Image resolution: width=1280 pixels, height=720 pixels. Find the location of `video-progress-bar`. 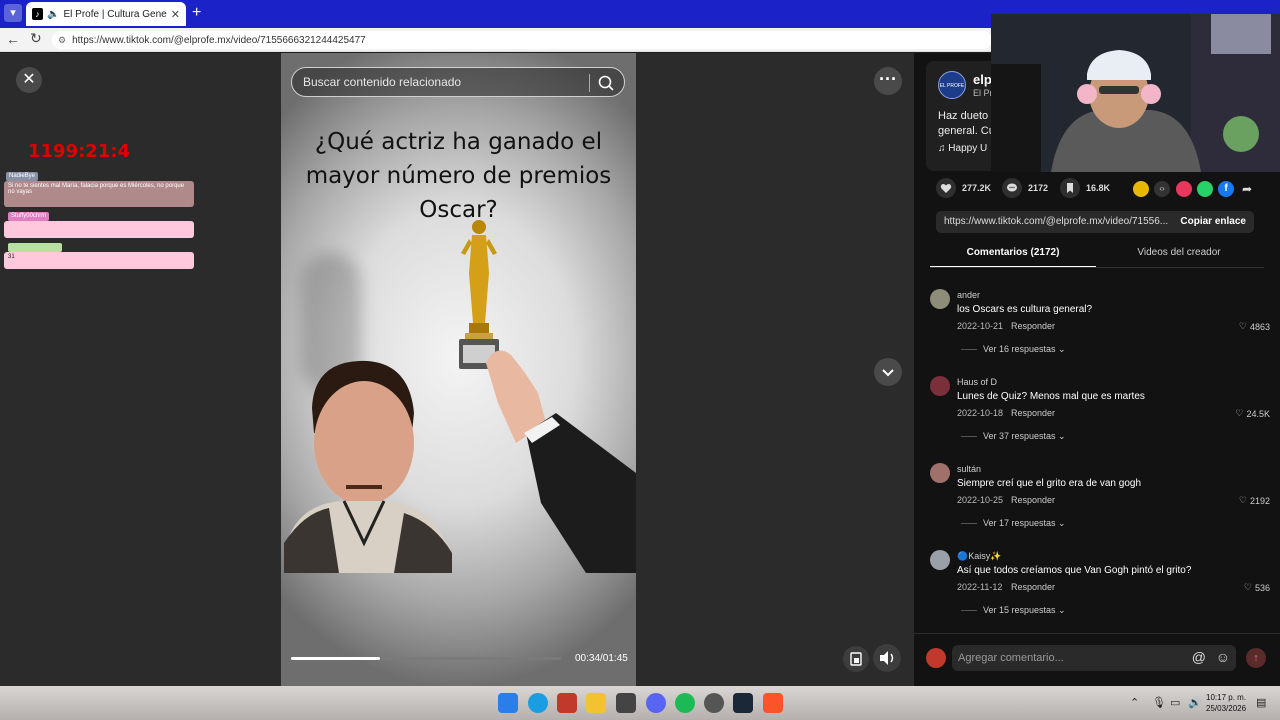

video-progress-bar is located at coordinates (426, 658).